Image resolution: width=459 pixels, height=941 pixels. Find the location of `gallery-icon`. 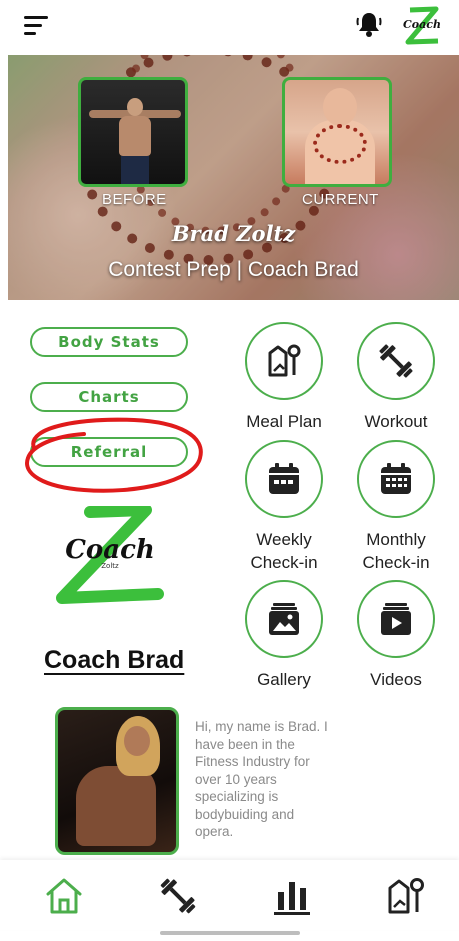

gallery-icon is located at coordinates (284, 619).